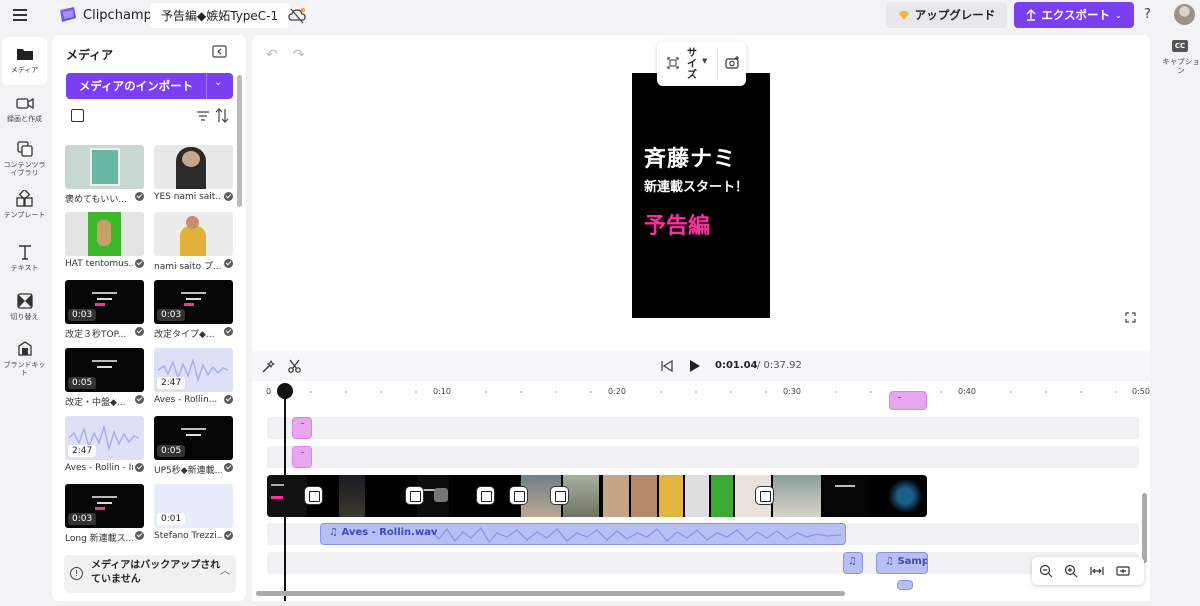 The image size is (1200, 606). What do you see at coordinates (24, 259) in the screenshot?
I see `rail-item-text: テキスト` at bounding box center [24, 259].